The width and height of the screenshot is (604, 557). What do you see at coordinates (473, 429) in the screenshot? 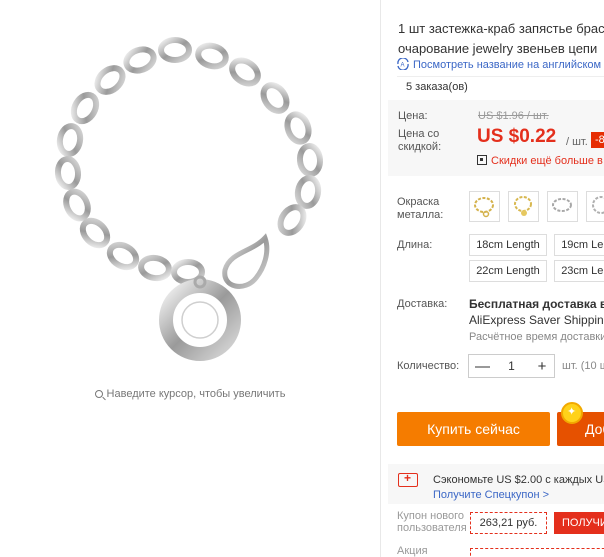
I see `buy-now-button: Купить сейчас` at bounding box center [473, 429].